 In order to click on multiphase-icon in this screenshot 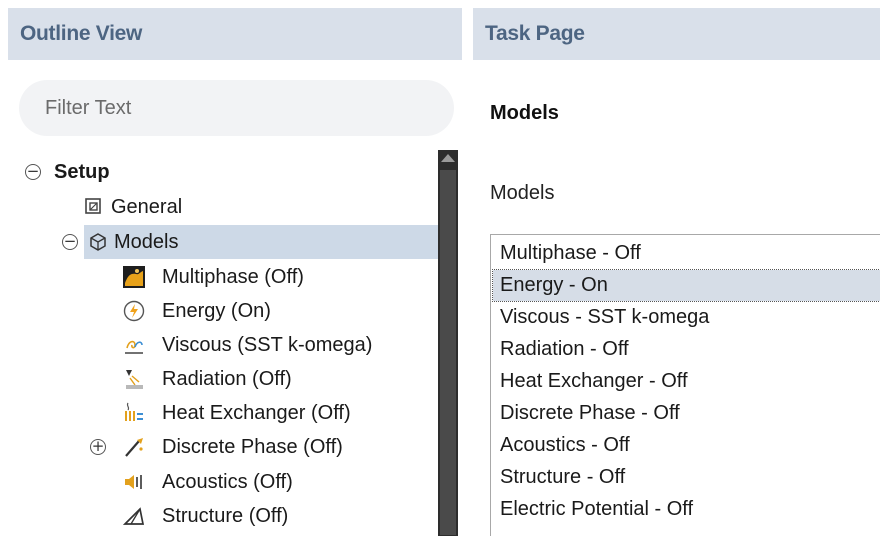, I will do `click(134, 277)`.